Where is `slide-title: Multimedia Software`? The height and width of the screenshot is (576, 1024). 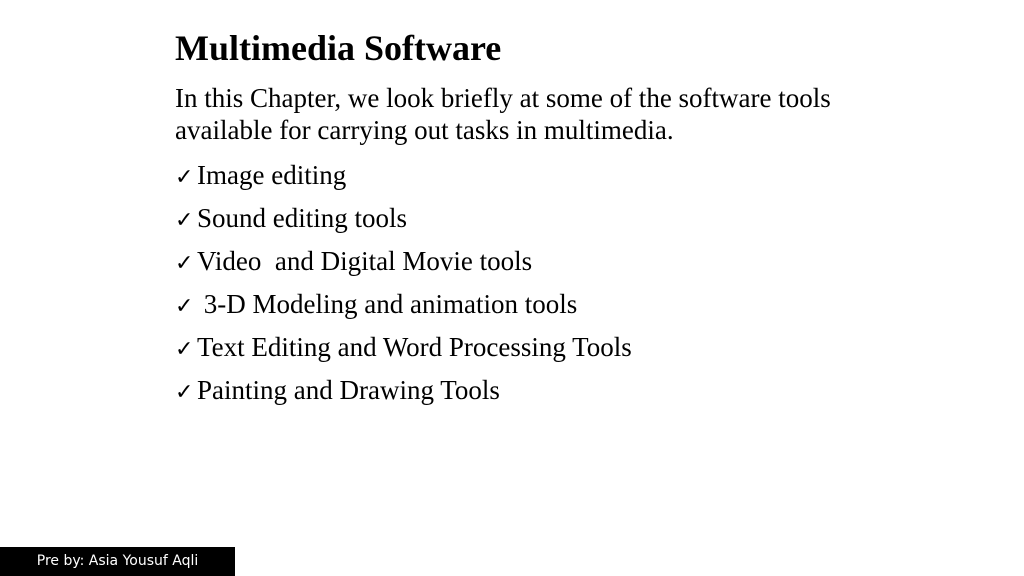 slide-title: Multimedia Software is located at coordinates (338, 48).